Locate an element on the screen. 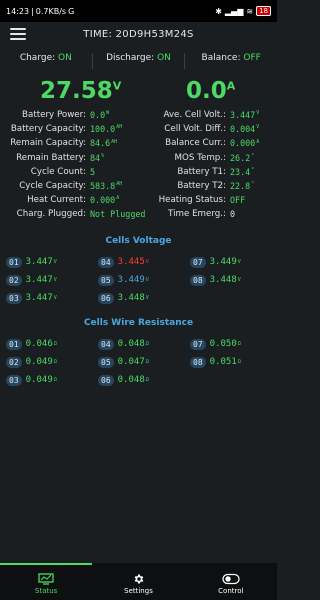  cell-resistance-item: 02 0.049 Ω is located at coordinates (46, 362).